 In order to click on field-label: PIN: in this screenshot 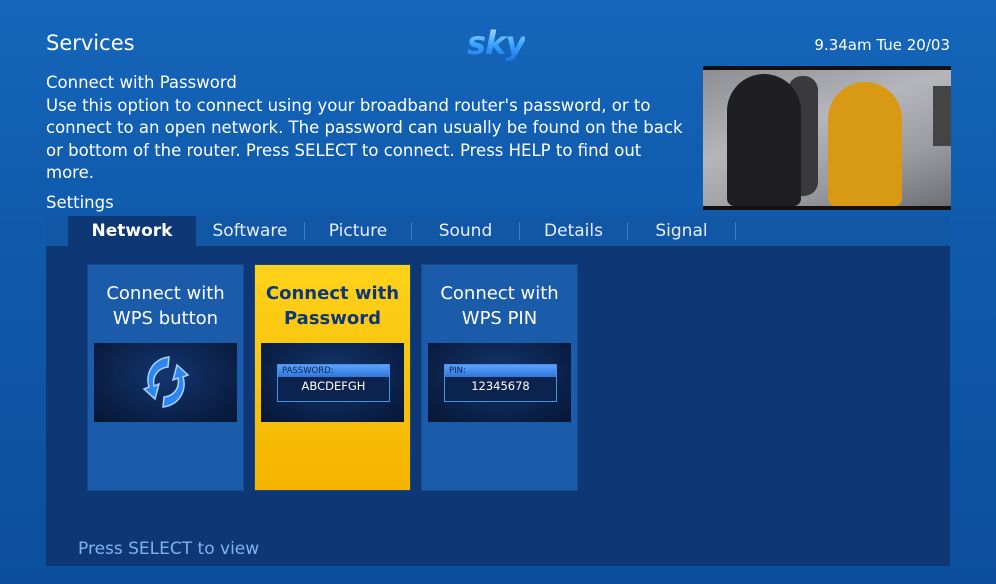, I will do `click(500, 371)`.